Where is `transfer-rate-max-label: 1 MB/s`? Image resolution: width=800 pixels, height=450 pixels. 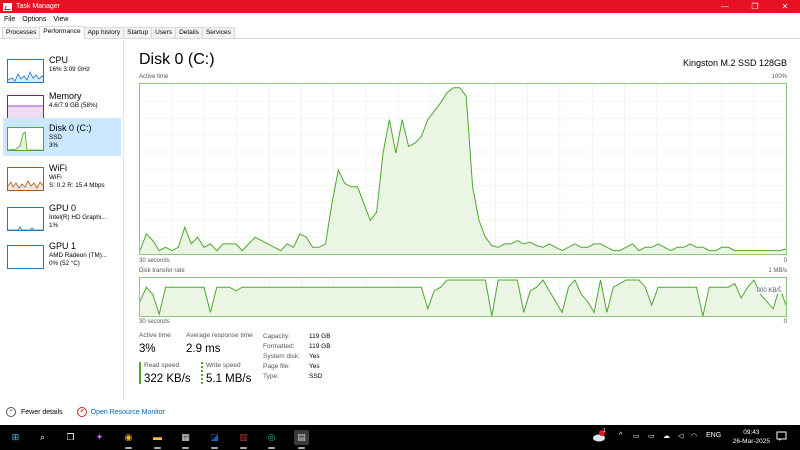
transfer-rate-max-label: 1 MB/s is located at coordinates (777, 271).